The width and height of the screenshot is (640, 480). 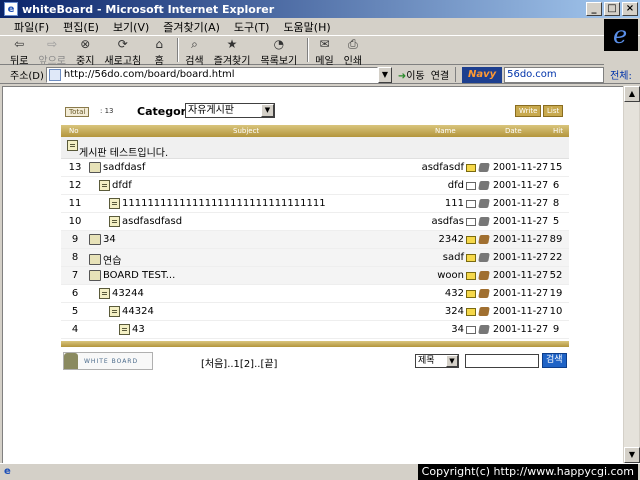 What do you see at coordinates (384, 74) in the screenshot?
I see `address-dropdown-button: ▼` at bounding box center [384, 74].